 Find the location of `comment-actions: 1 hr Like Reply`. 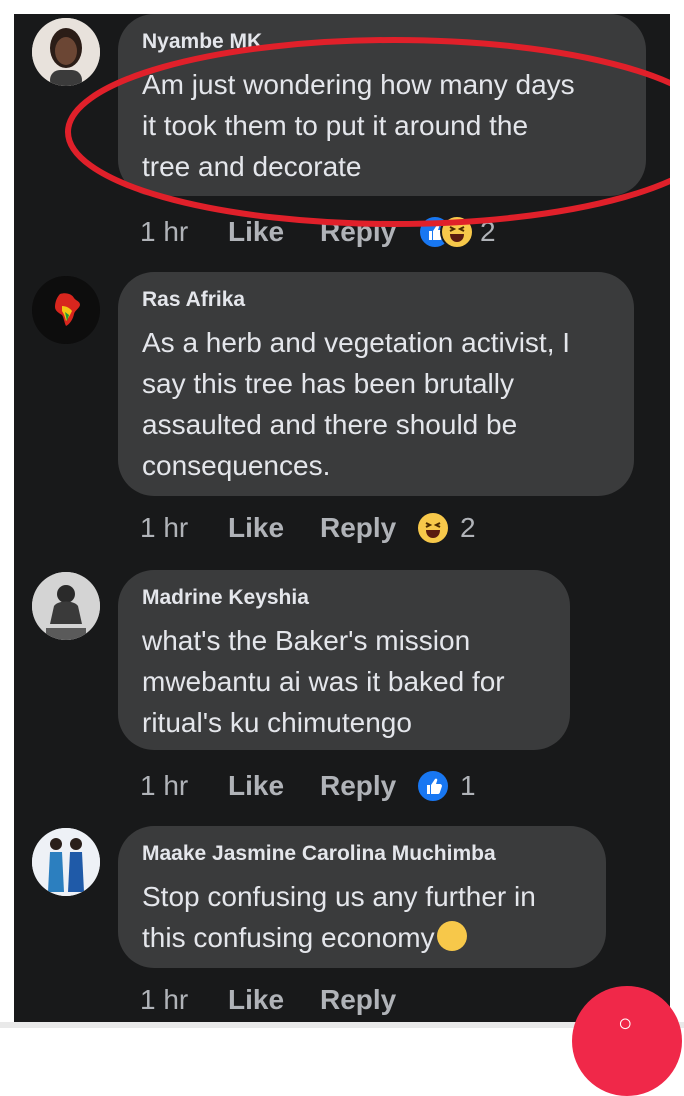

comment-actions: 1 hr Like Reply is located at coordinates (340, 1000).